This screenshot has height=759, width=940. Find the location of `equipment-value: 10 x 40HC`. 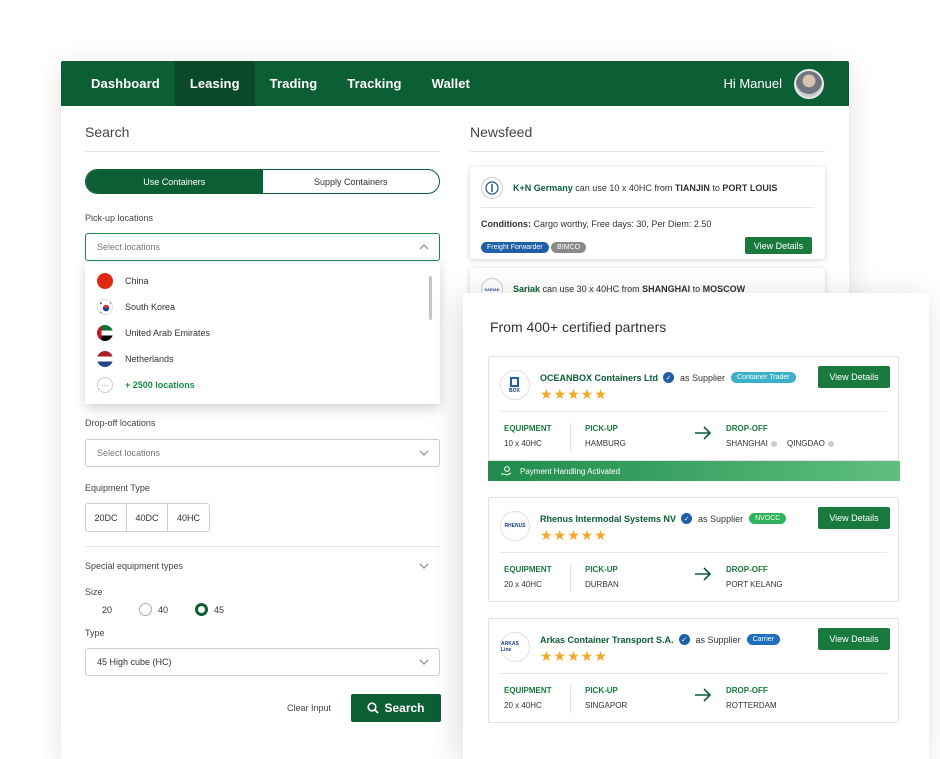

equipment-value: 10 x 40HC is located at coordinates (523, 443).